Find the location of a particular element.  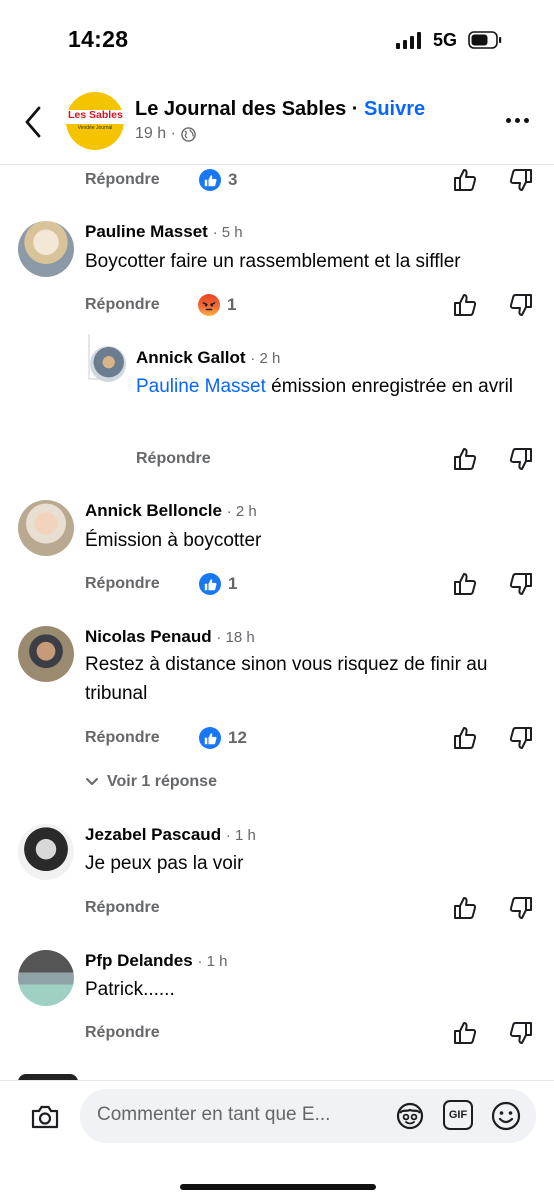

reply-thread-line is located at coordinates (89, 357).